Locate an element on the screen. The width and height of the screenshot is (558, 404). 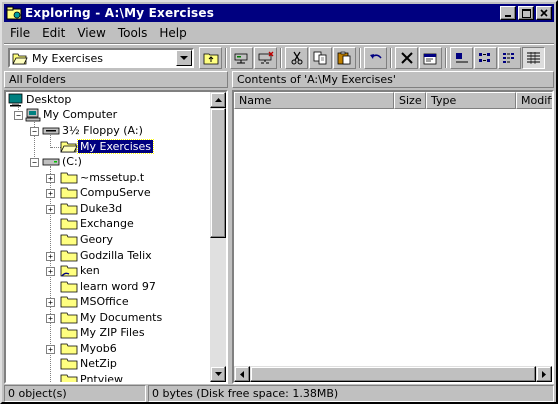
tree-label-my-documents: My Documents is located at coordinates (121, 317).